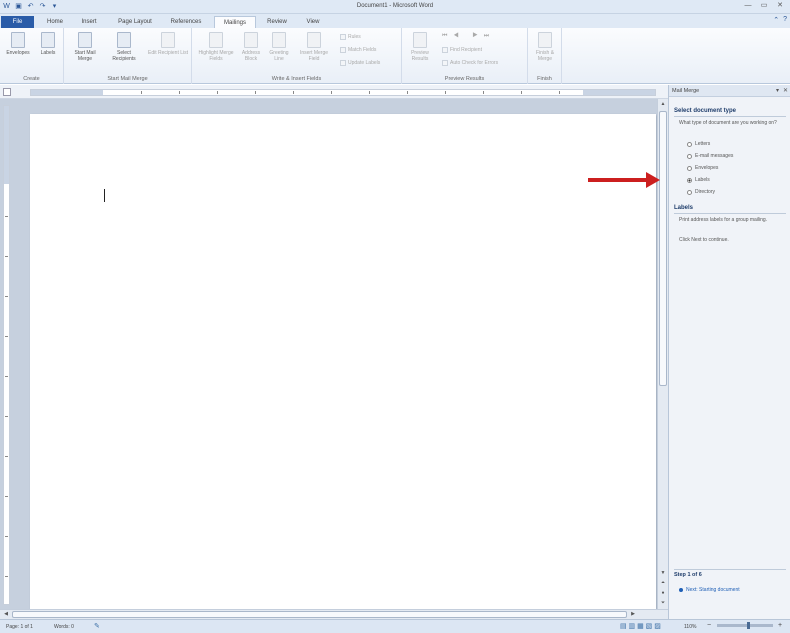 The height and width of the screenshot is (633, 790). I want to click on group-label-preview-results: Preview Results, so click(464, 79).